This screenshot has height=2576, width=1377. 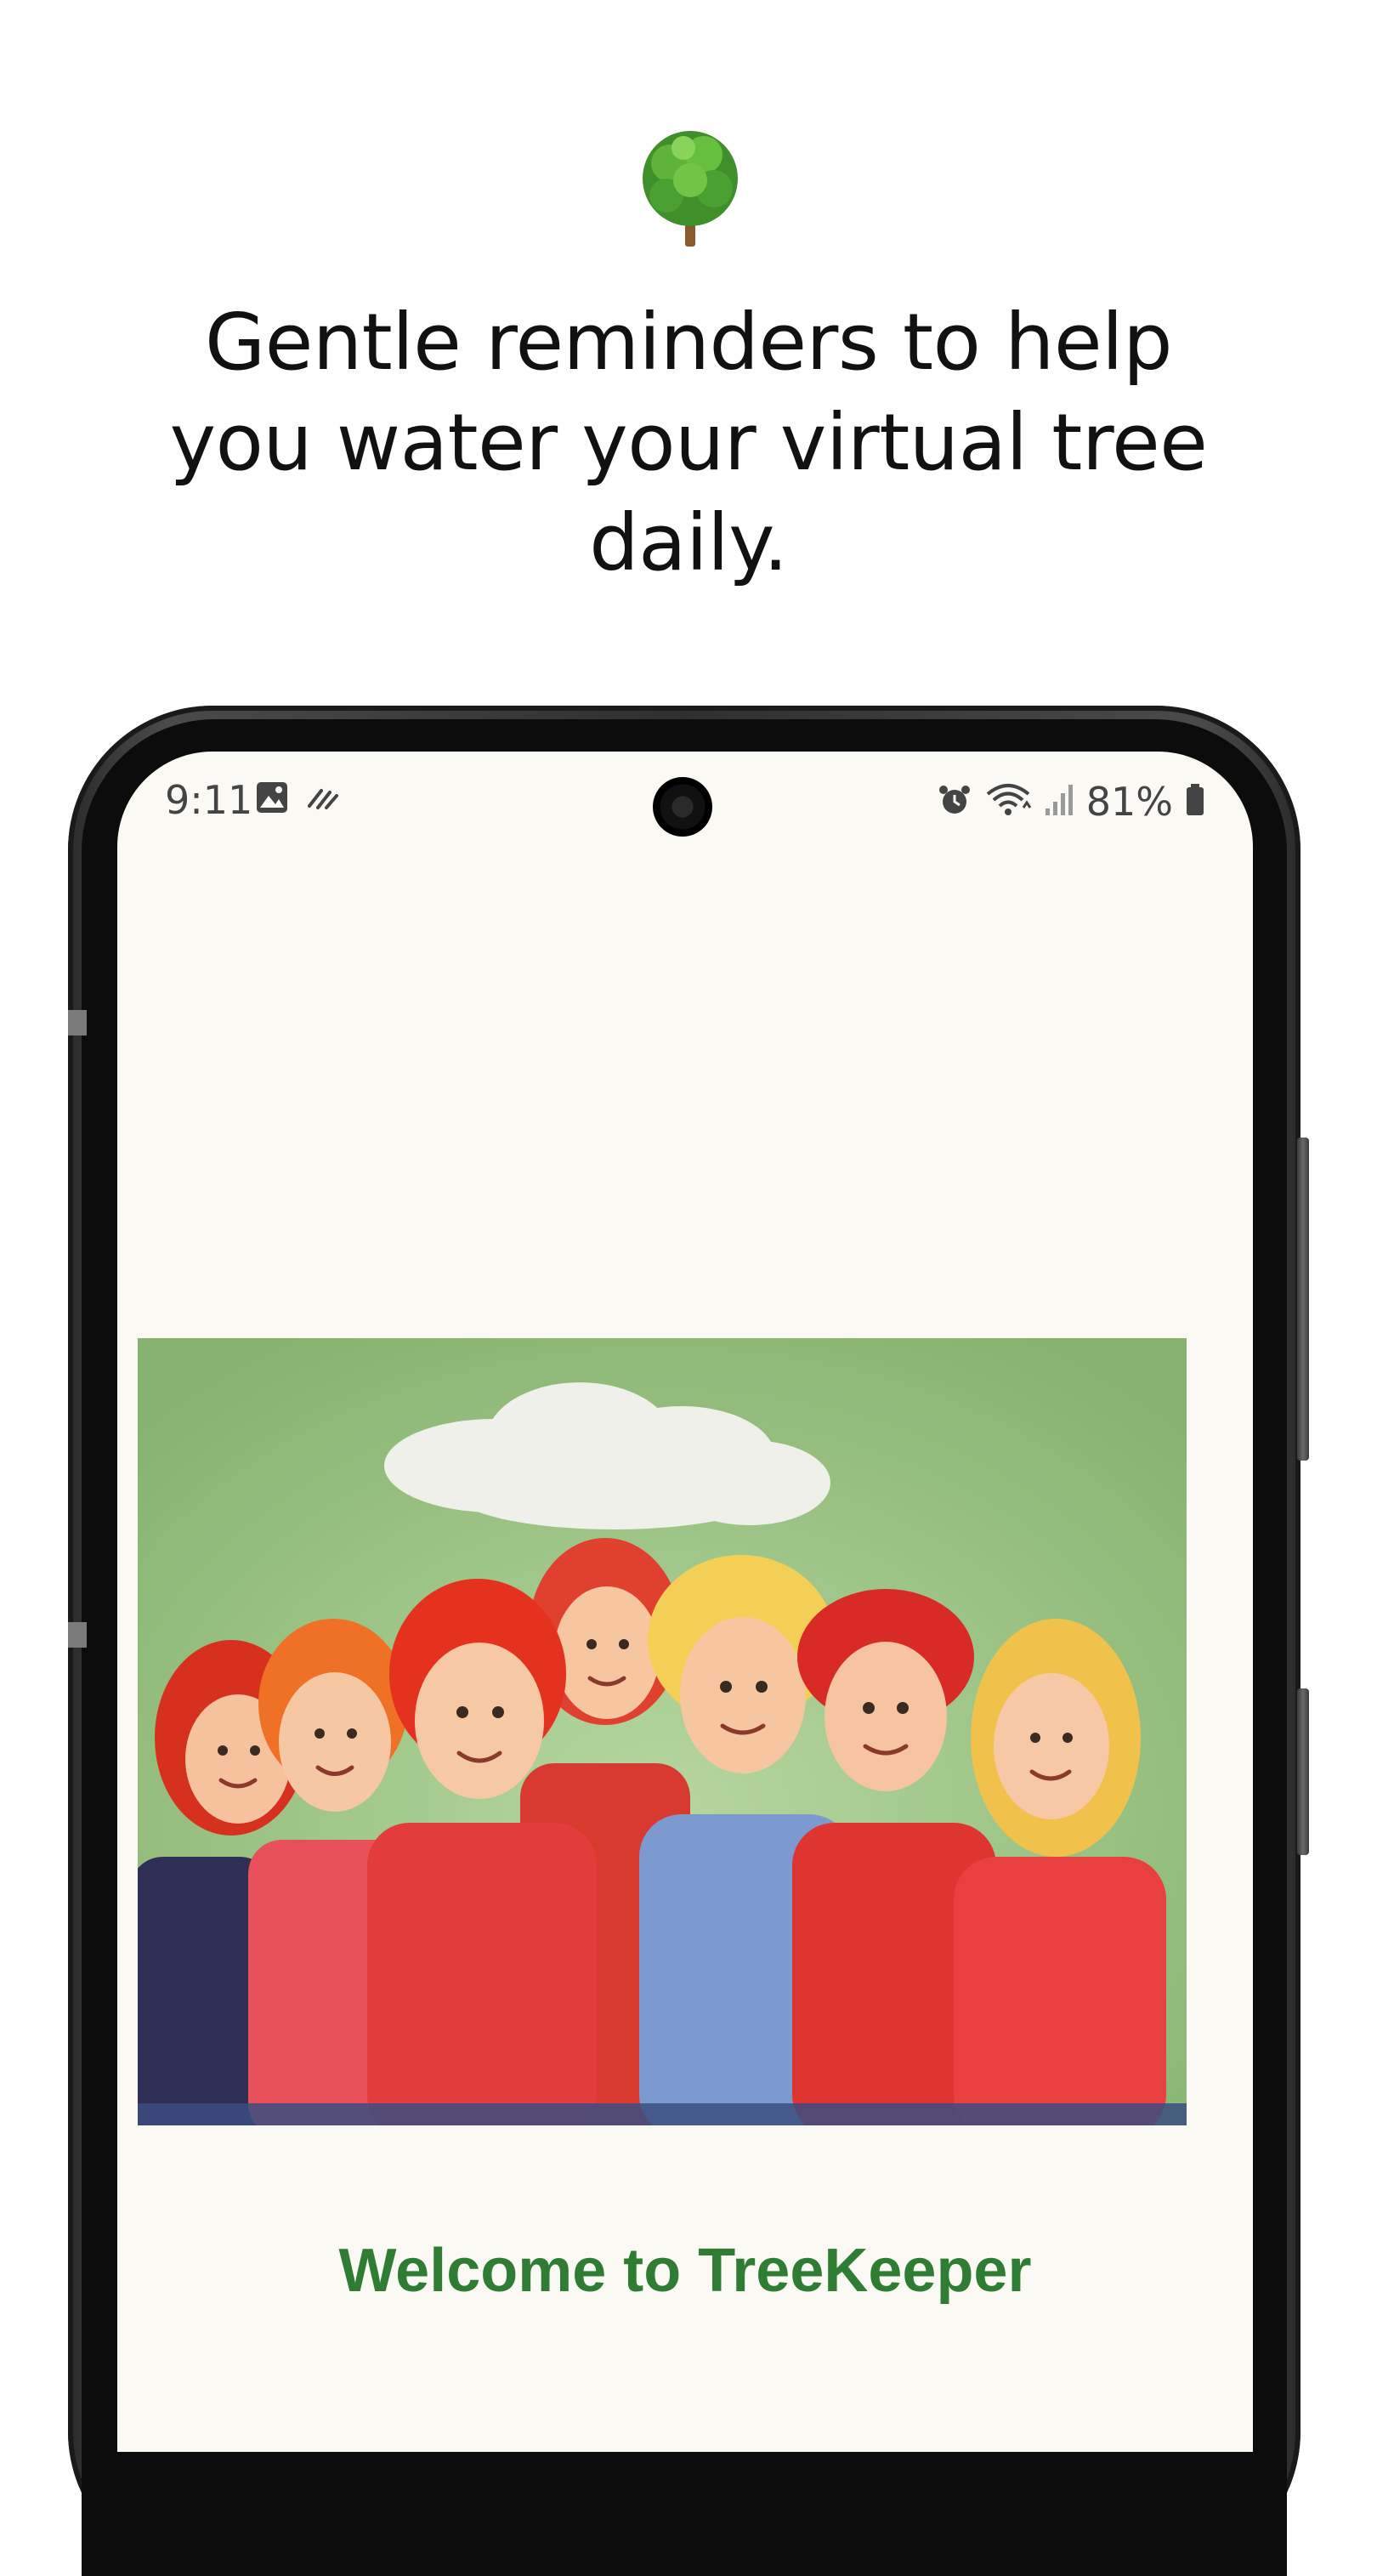 What do you see at coordinates (685, 2271) in the screenshot?
I see `welcome-title: Welcome to TreeKeeper` at bounding box center [685, 2271].